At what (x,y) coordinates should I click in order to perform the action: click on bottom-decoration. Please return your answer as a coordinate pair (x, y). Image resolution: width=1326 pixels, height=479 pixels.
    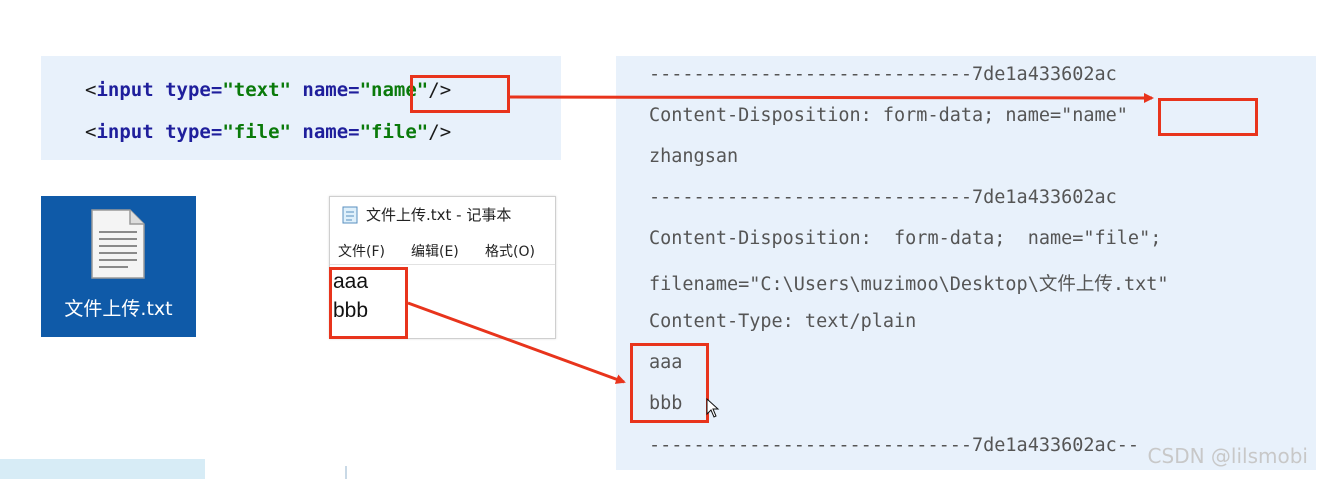
    Looking at the image, I should click on (102, 469).